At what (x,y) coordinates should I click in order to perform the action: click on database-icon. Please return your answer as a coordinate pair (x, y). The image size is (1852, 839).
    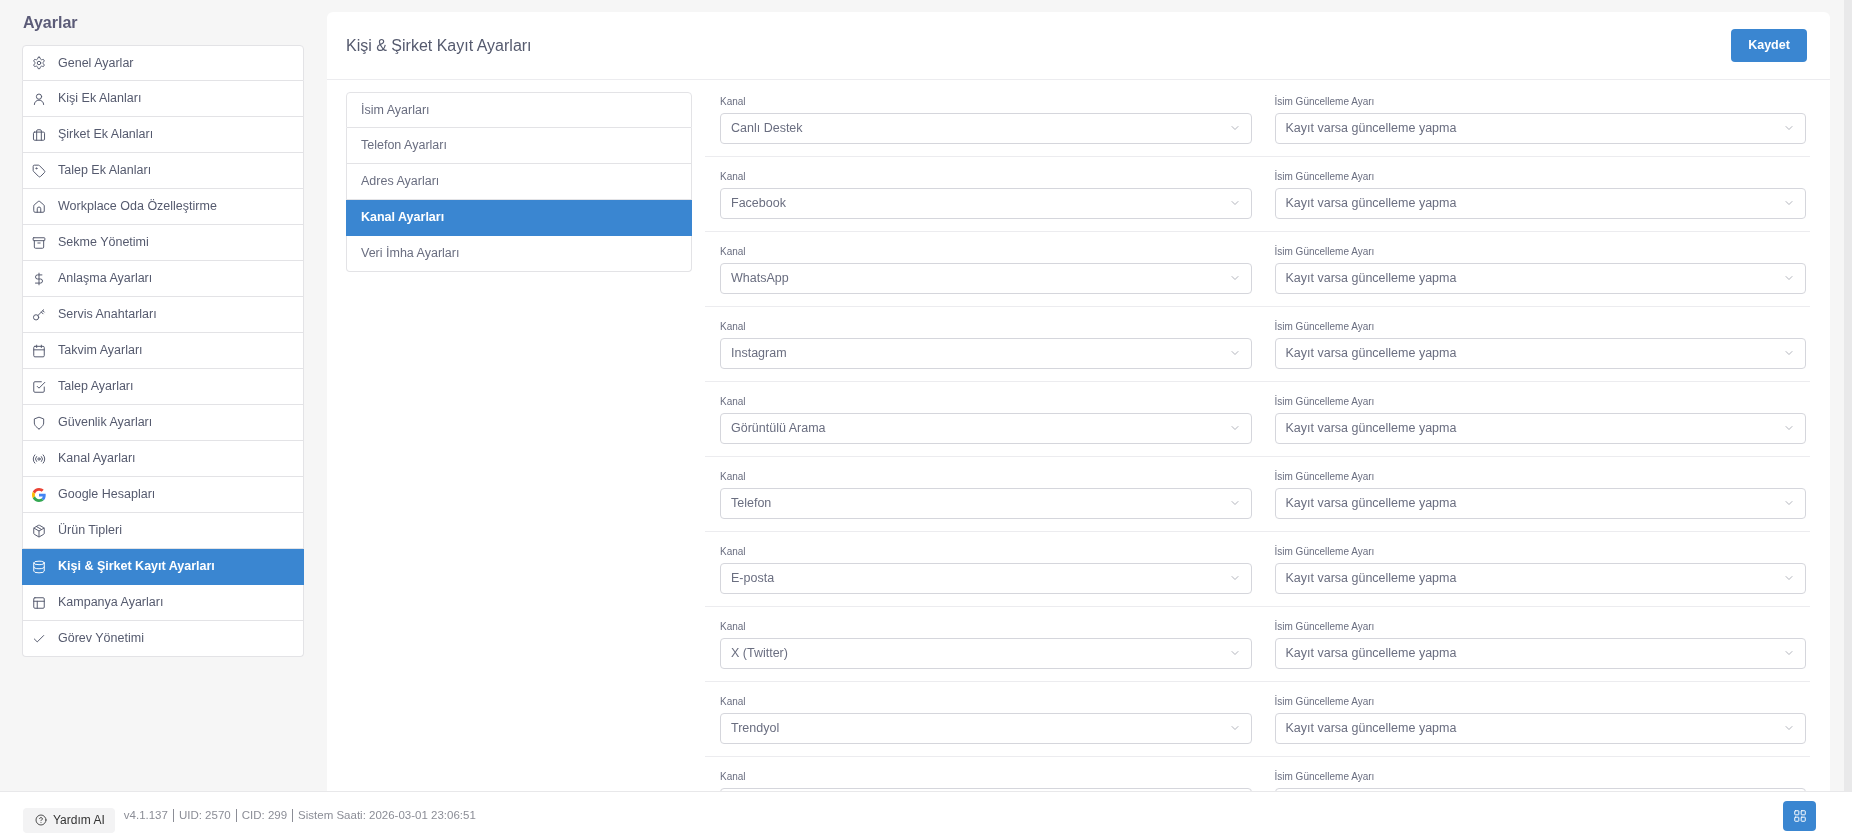
    Looking at the image, I should click on (39, 566).